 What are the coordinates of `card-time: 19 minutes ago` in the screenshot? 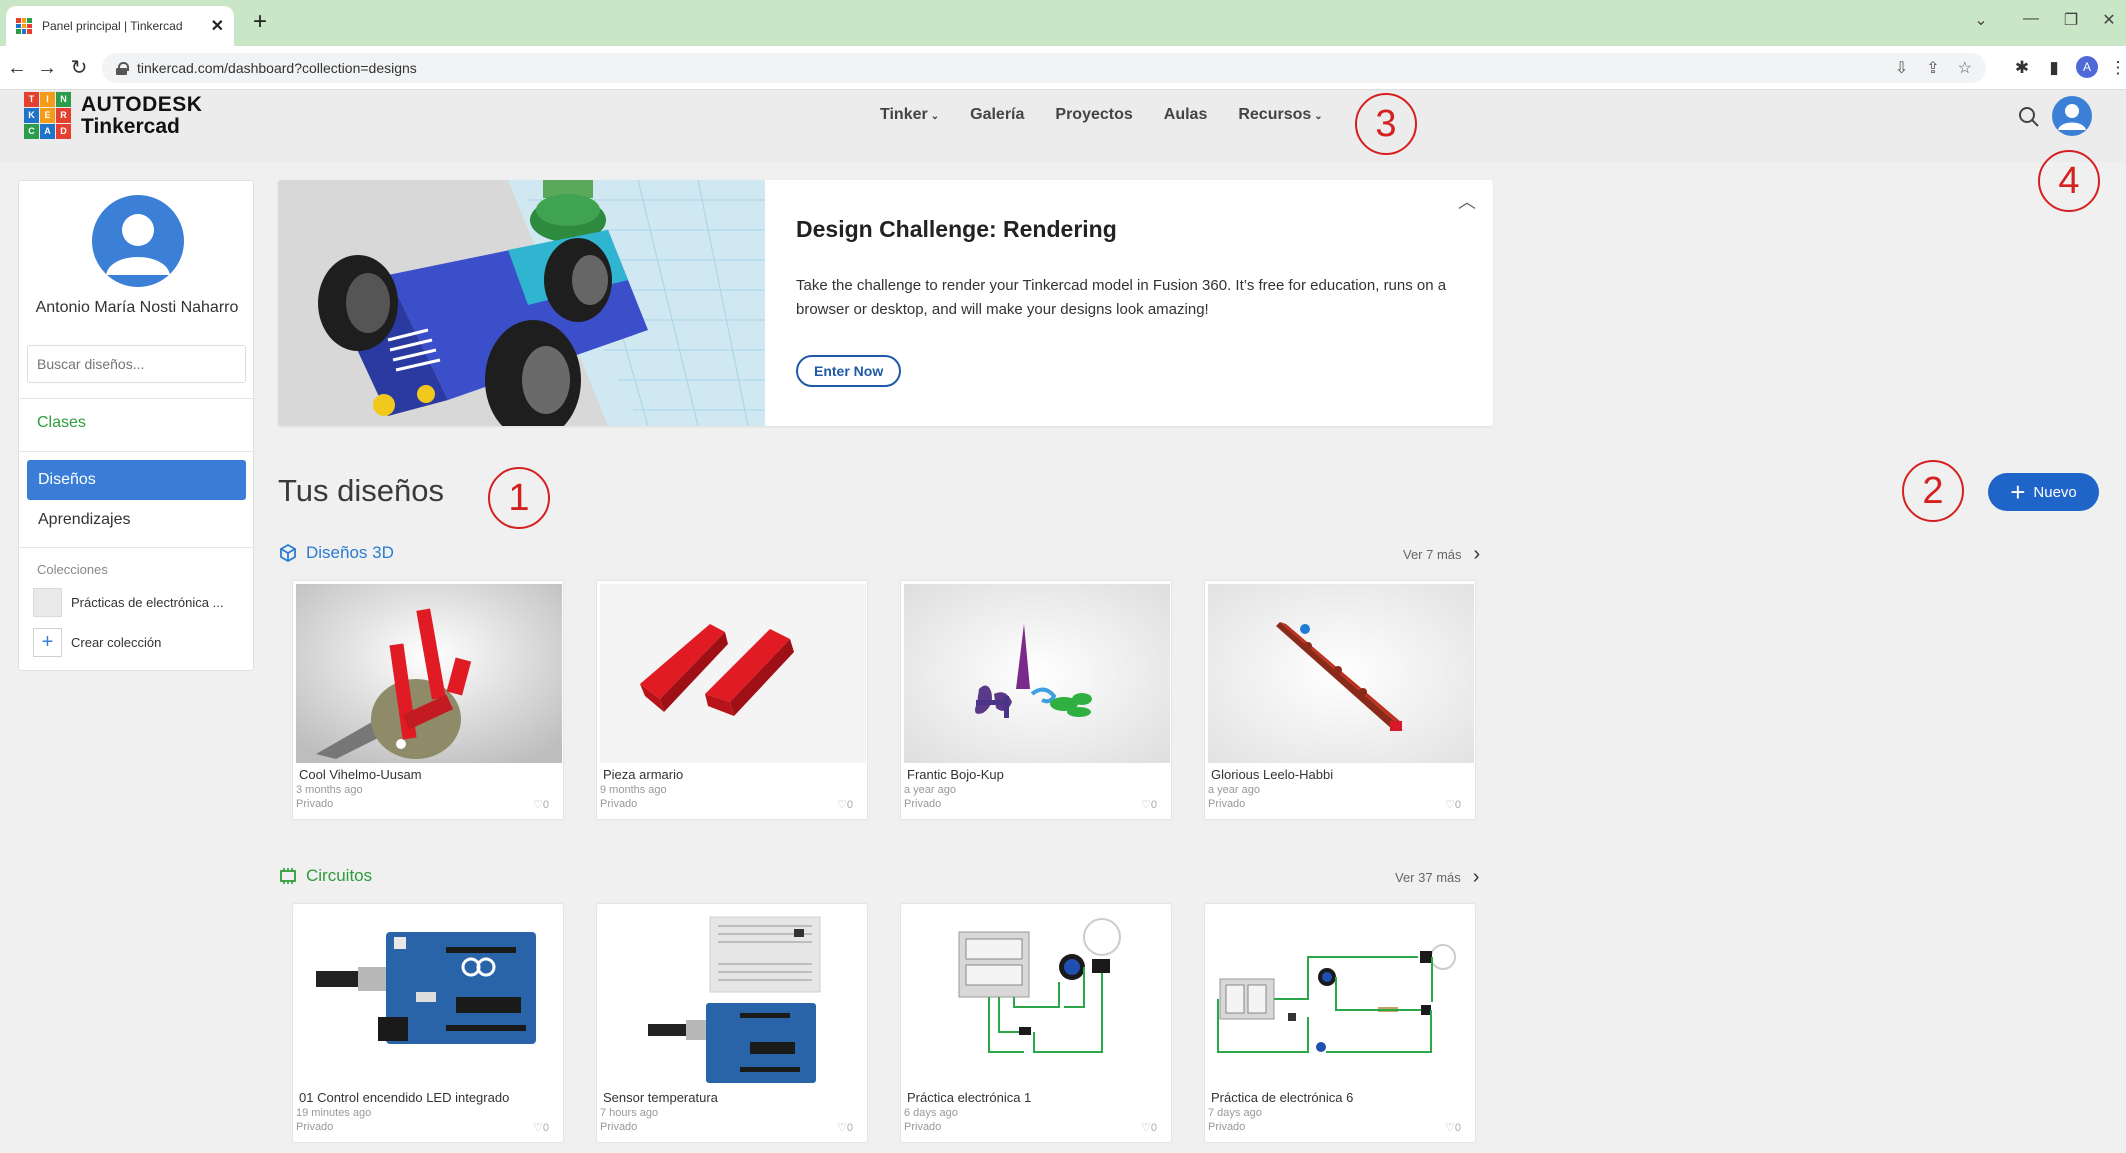 It's located at (334, 1113).